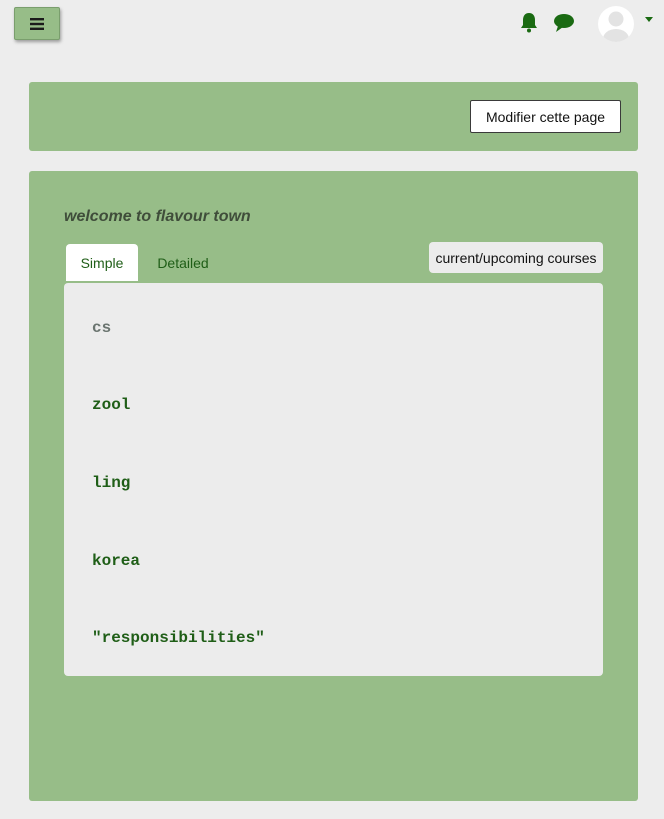 The height and width of the screenshot is (819, 664). I want to click on user-avatar-icon, so click(616, 24).